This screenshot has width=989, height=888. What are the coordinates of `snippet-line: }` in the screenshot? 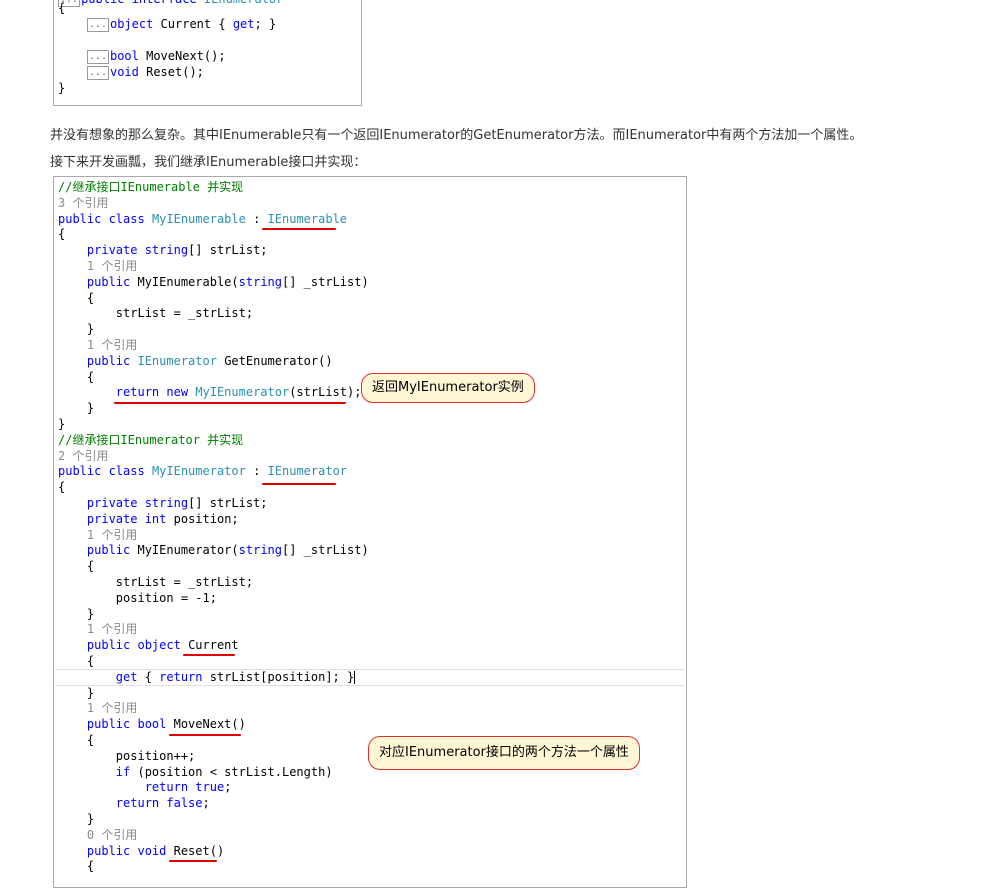 It's located at (62, 88).